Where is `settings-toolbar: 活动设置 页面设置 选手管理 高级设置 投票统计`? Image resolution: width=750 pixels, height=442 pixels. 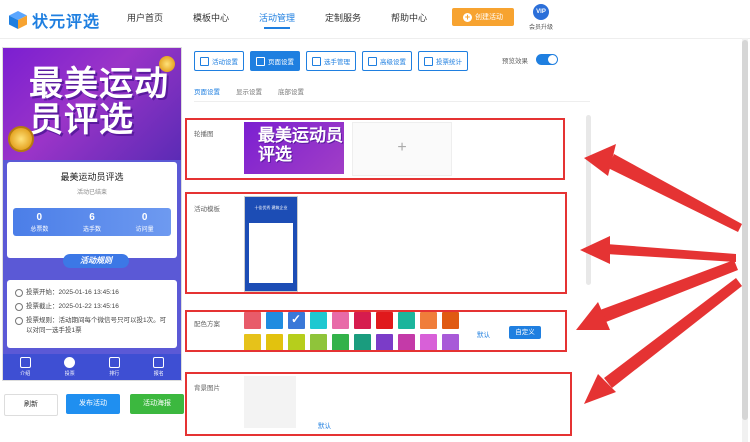 settings-toolbar: 活动设置 页面设置 选手管理 高级设置 投票统计 is located at coordinates (331, 61).